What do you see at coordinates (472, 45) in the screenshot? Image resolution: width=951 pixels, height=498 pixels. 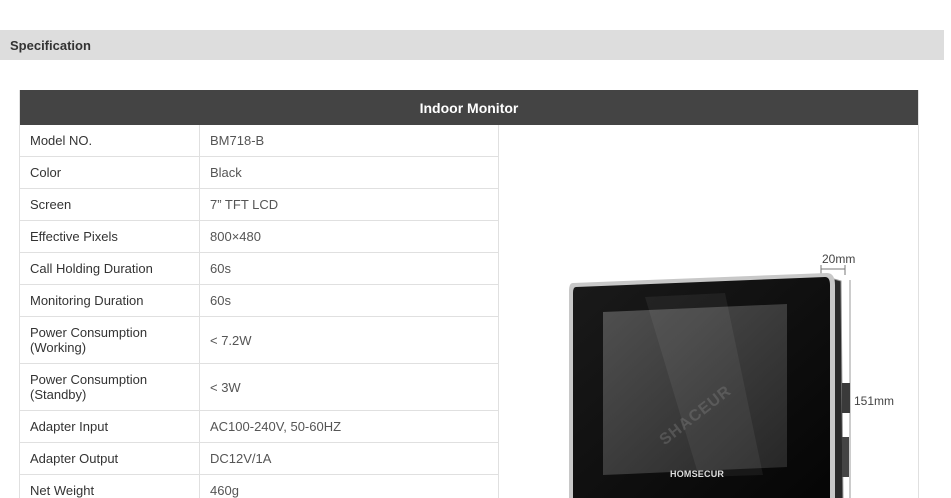 I see `section-header: Specification` at bounding box center [472, 45].